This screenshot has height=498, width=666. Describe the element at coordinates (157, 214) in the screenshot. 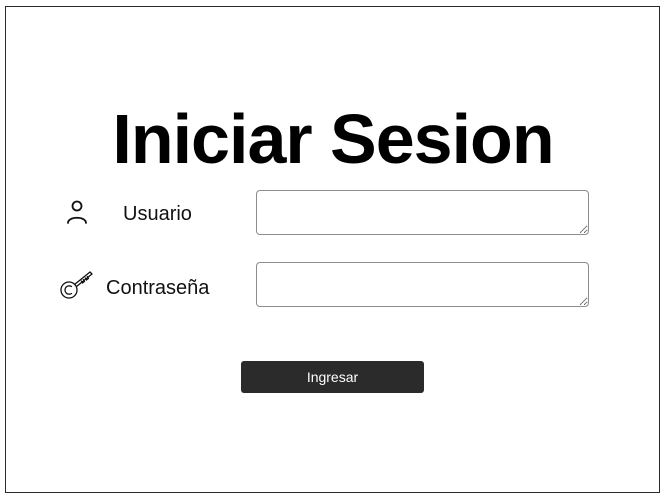

I see `username-label: Usuario` at that location.